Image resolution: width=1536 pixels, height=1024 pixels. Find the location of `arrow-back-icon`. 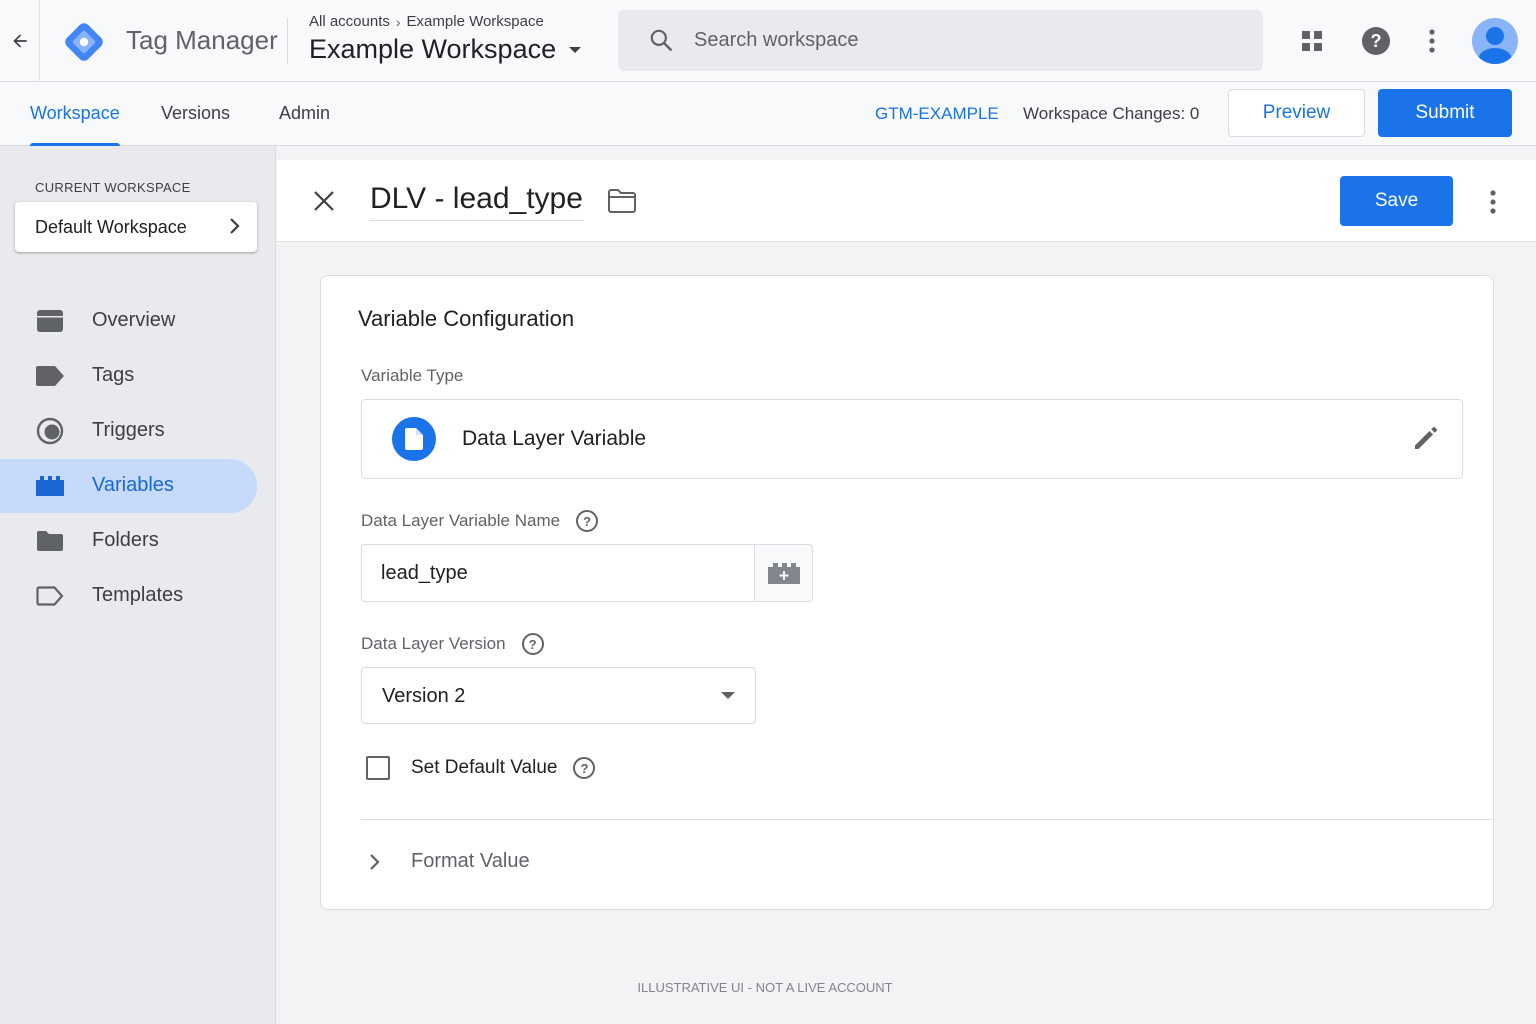

arrow-back-icon is located at coordinates (19, 41).